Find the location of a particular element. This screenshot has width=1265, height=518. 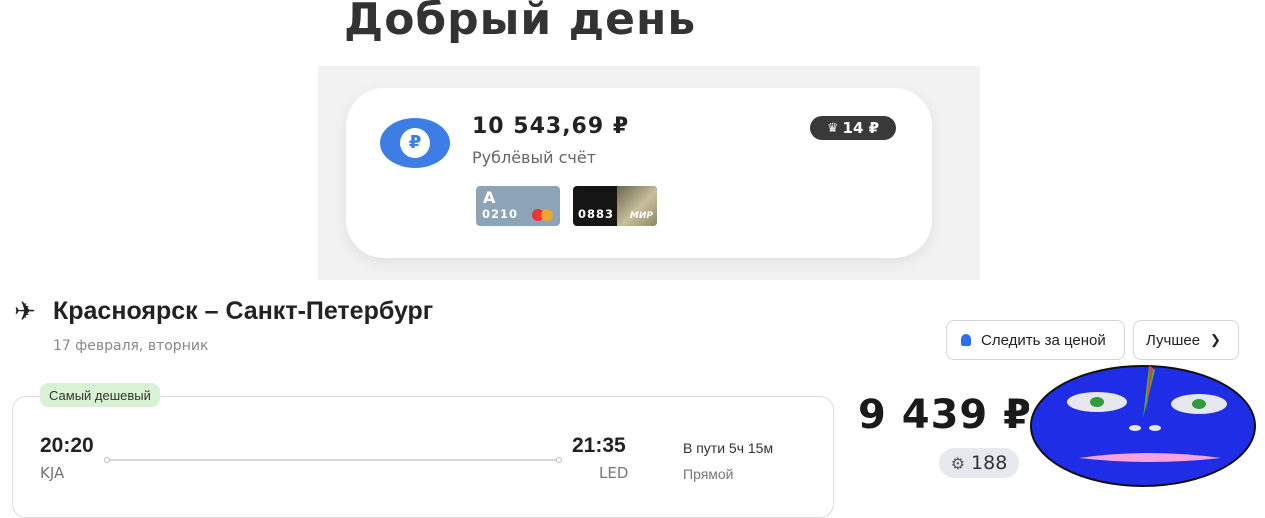

flight-stops: Прямой is located at coordinates (708, 474).